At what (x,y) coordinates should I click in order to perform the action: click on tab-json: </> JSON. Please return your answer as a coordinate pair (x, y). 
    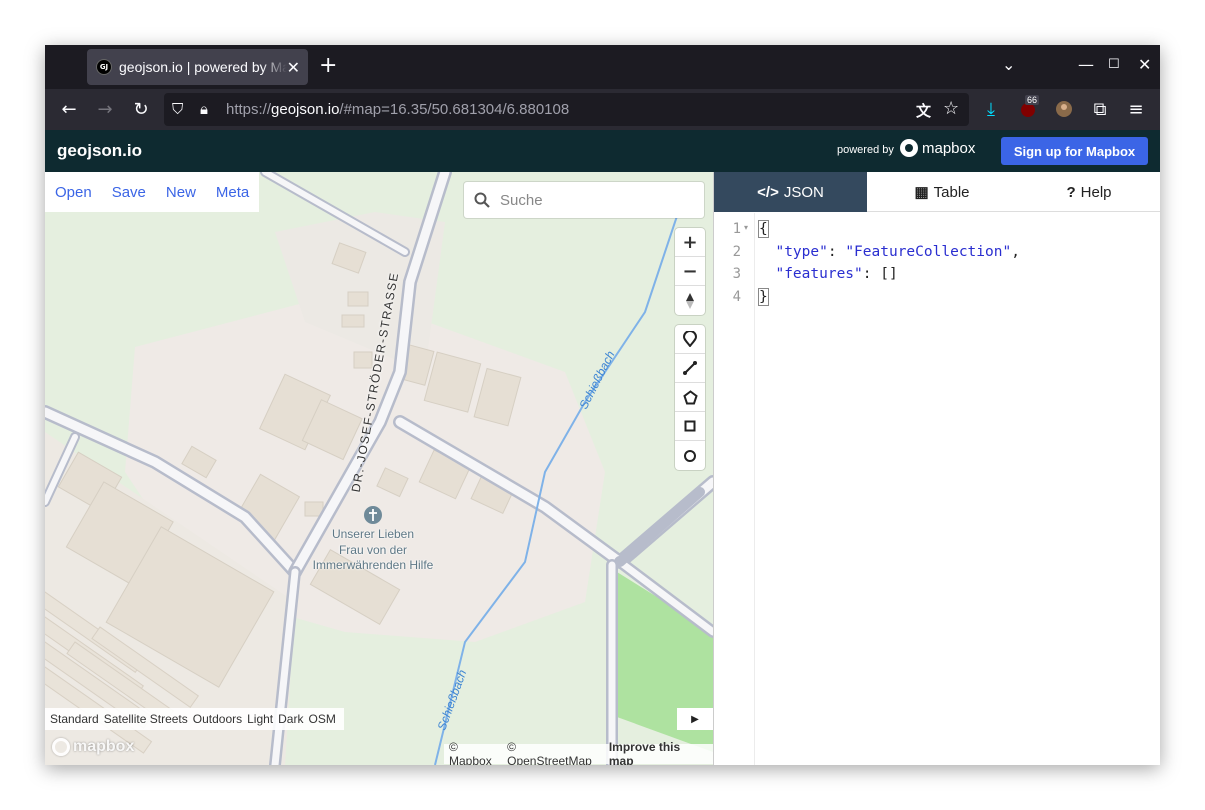
    Looking at the image, I should click on (790, 192).